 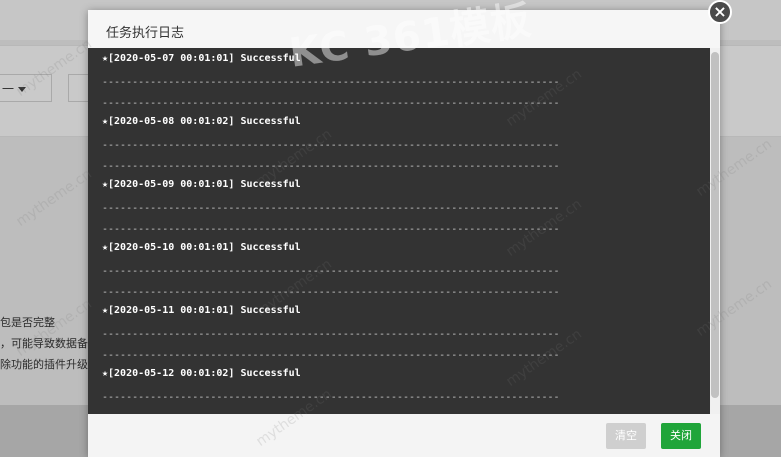 What do you see at coordinates (8, 89) in the screenshot?
I see `background-select-value: 一` at bounding box center [8, 89].